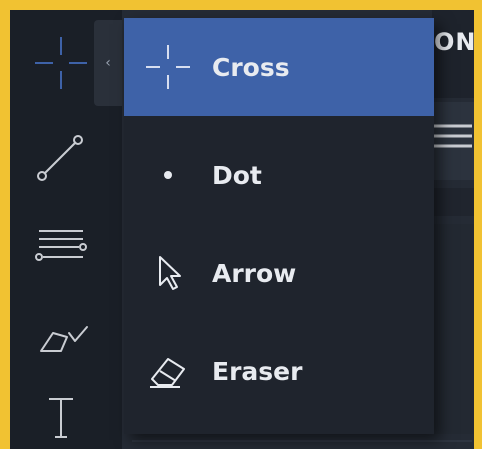  What do you see at coordinates (61, 418) in the screenshot?
I see `text-tool-icon` at bounding box center [61, 418].